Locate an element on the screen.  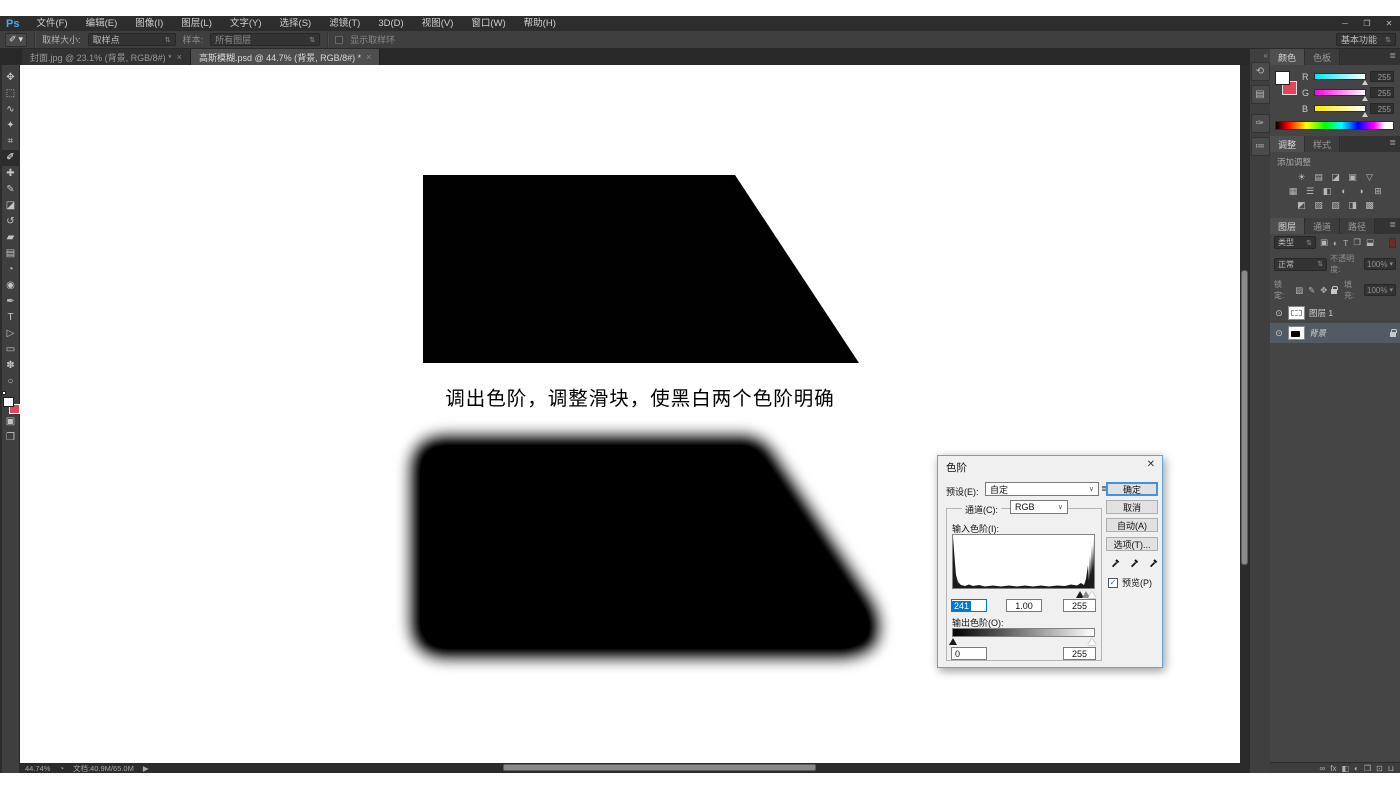
layer-row-background: ⊙ 背景 is located at coordinates (1335, 333).